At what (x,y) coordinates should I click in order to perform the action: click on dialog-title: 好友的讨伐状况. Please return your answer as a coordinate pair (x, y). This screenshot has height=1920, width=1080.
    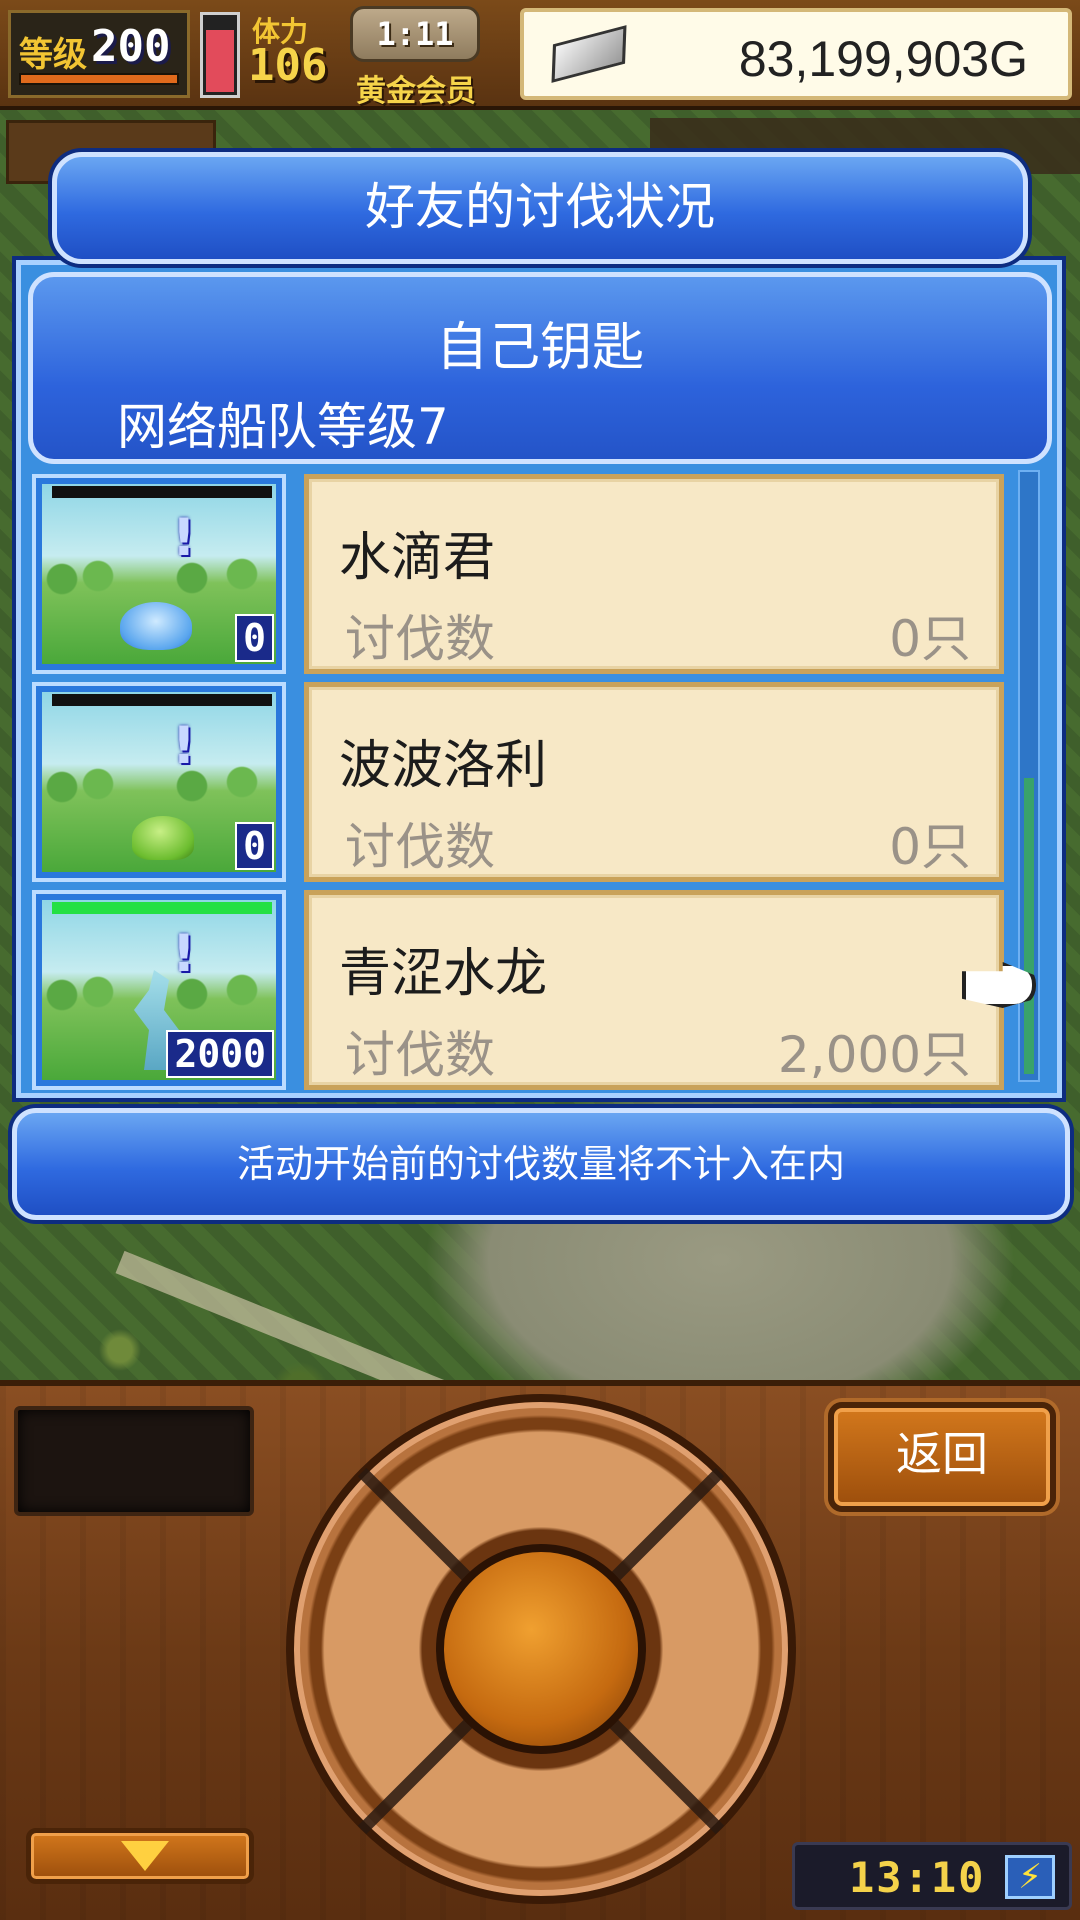
    Looking at the image, I should click on (540, 207).